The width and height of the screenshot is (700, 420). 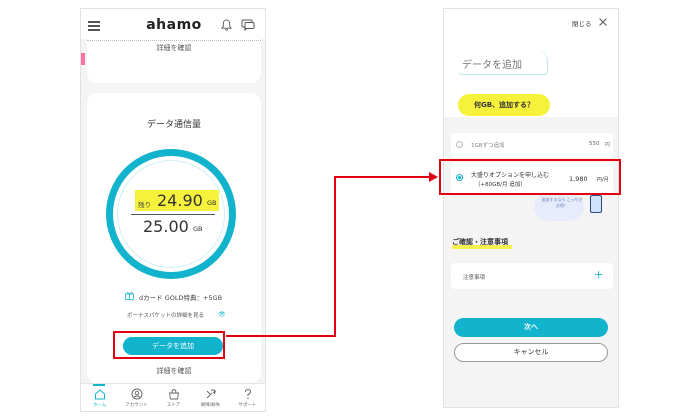 I want to click on repair-icon, so click(x=211, y=394).